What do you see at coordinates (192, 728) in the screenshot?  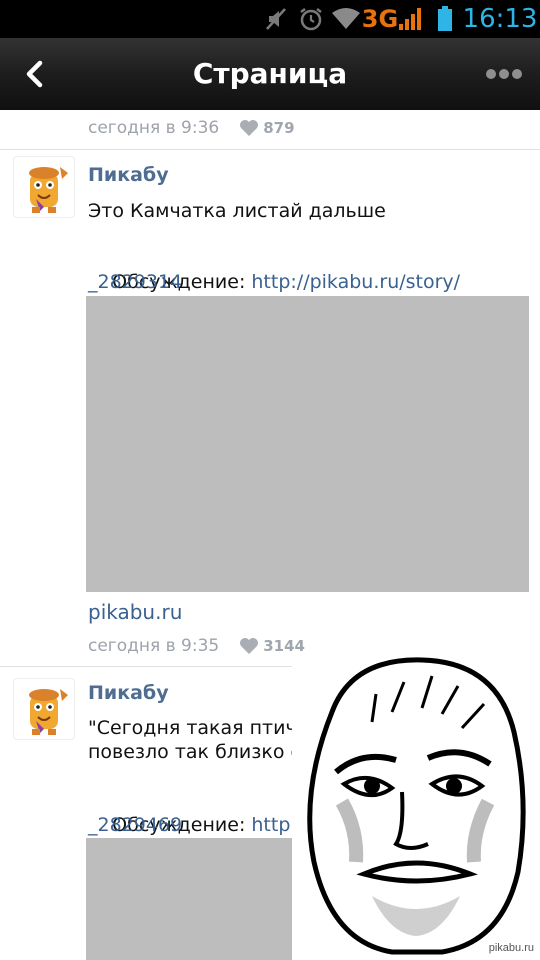 I see `post-text-line: "Сегодня такая птич` at bounding box center [192, 728].